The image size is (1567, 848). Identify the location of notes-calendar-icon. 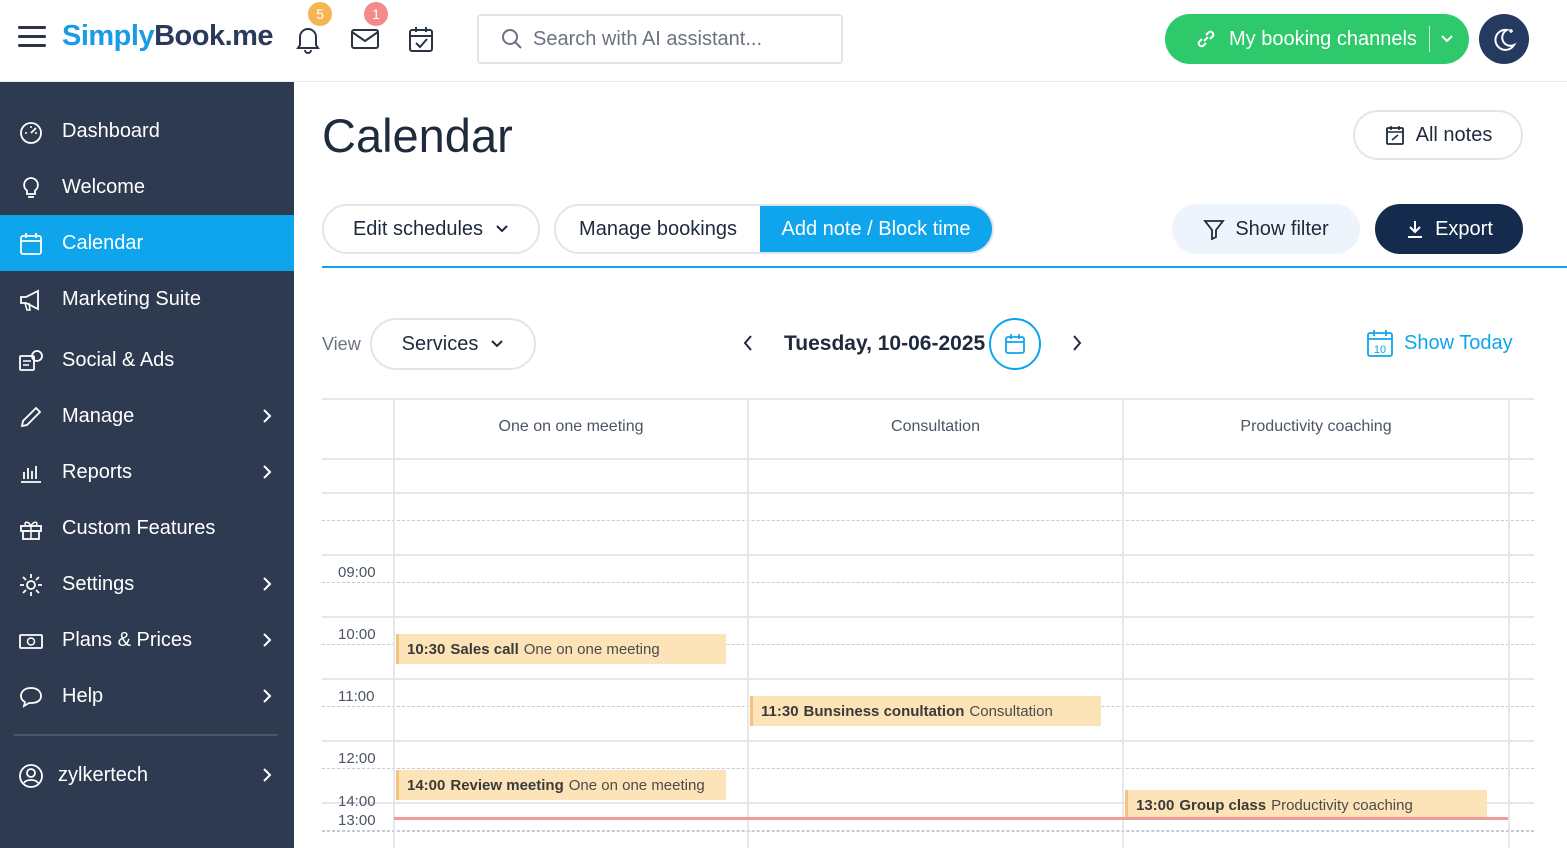
(1394, 135).